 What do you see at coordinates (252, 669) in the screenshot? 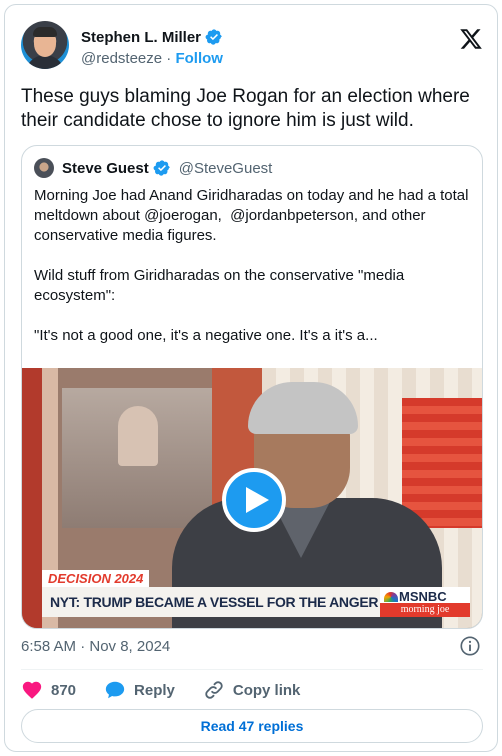
I see `divider` at bounding box center [252, 669].